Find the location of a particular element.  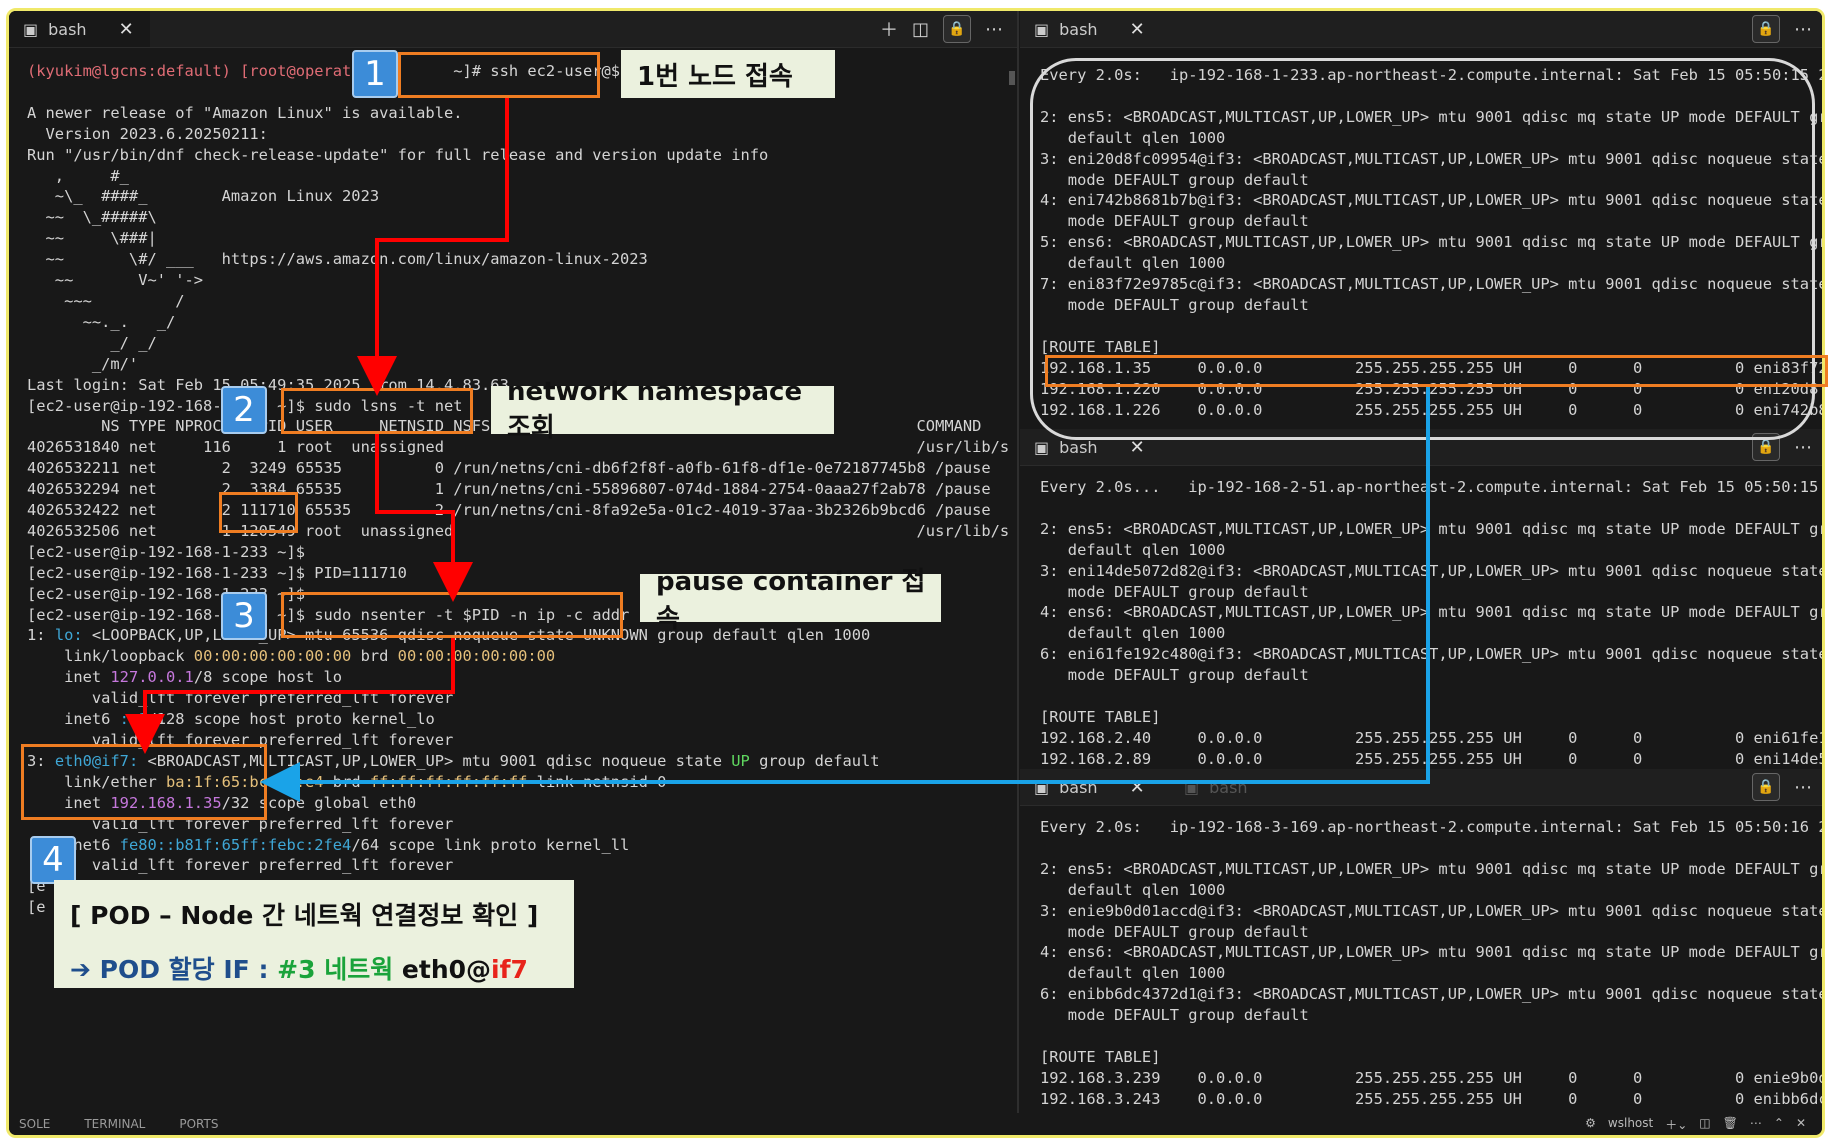

arrow-step2-to-step3 is located at coordinates (424, 518).